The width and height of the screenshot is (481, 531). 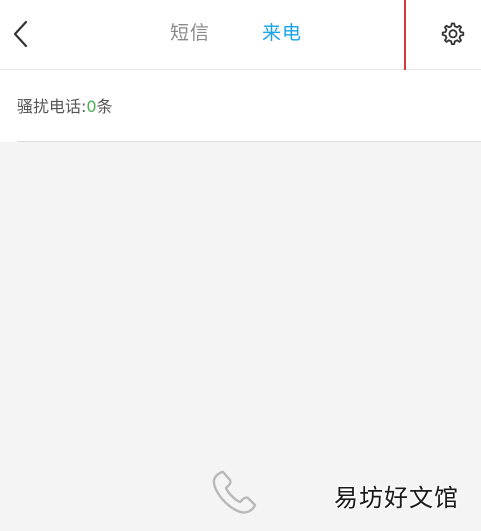 I want to click on spam-call-count-text: 骚扰电话:0条, so click(x=65, y=107).